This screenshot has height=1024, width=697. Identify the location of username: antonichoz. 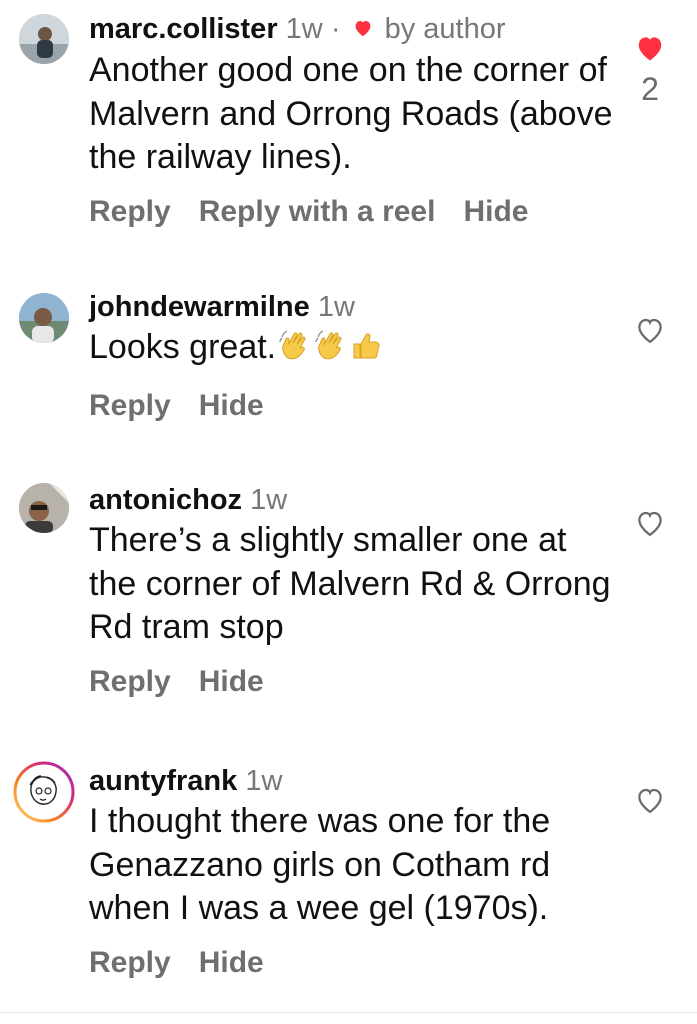
(165, 500).